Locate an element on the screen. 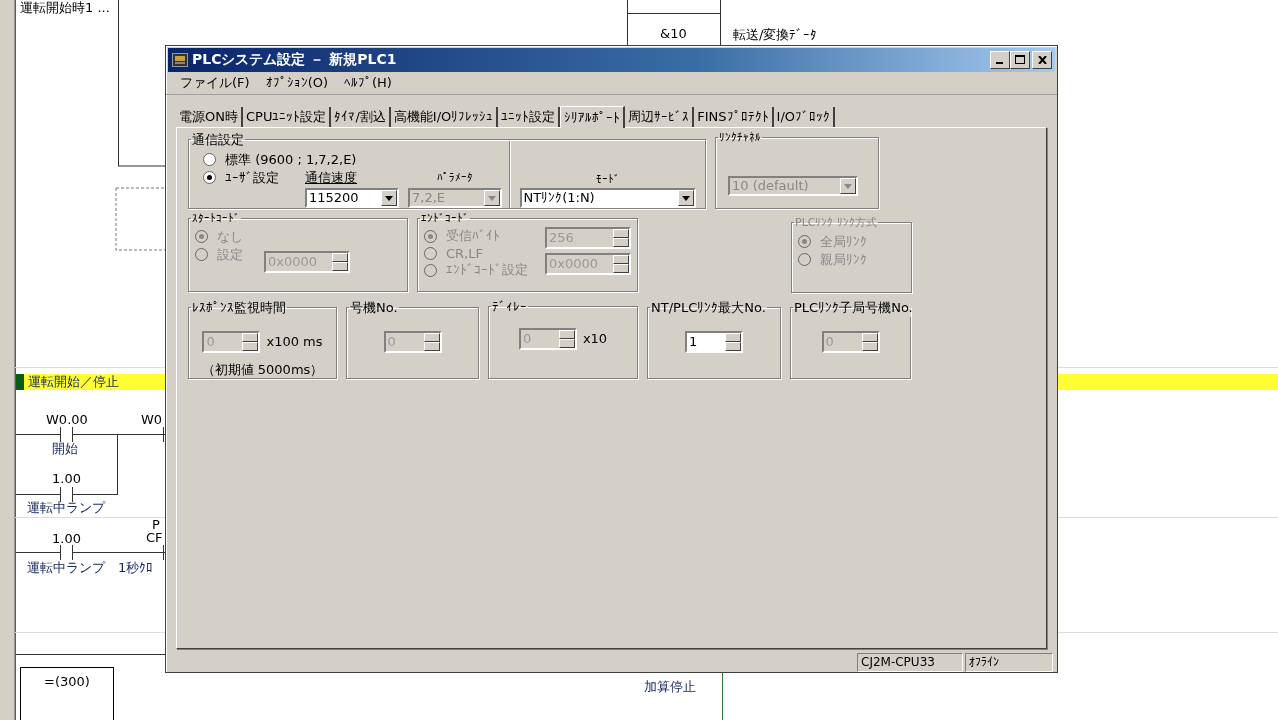 The image size is (1278, 720). ladder-label: 開始 is located at coordinates (65, 449).